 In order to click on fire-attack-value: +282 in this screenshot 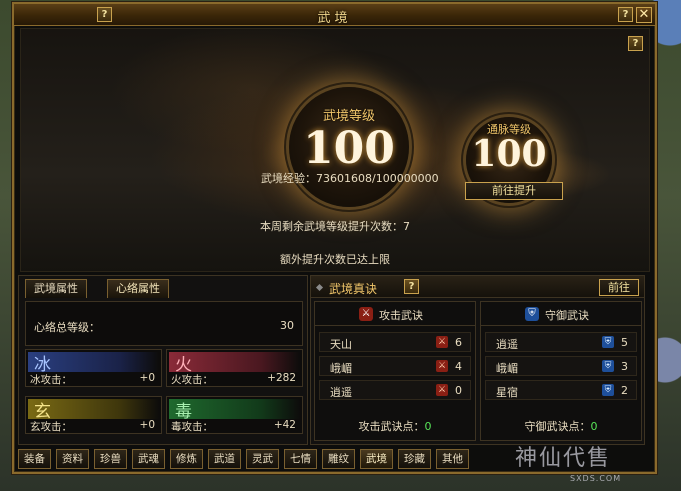, I will do `click(281, 378)`.